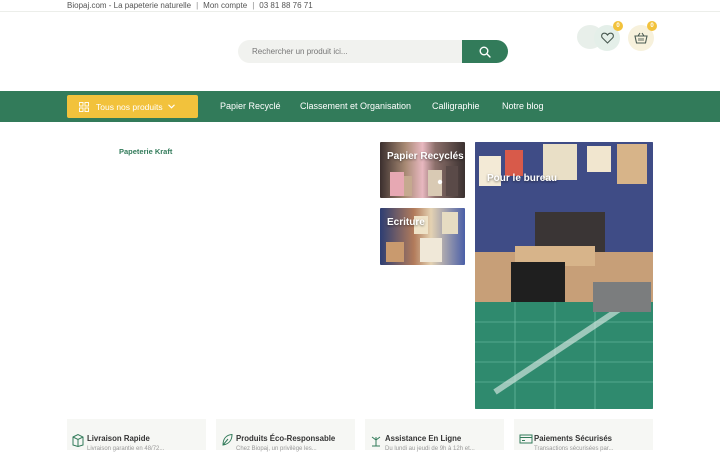 The width and height of the screenshot is (720, 452). I want to click on cart-count-badge: 0, so click(652, 26).